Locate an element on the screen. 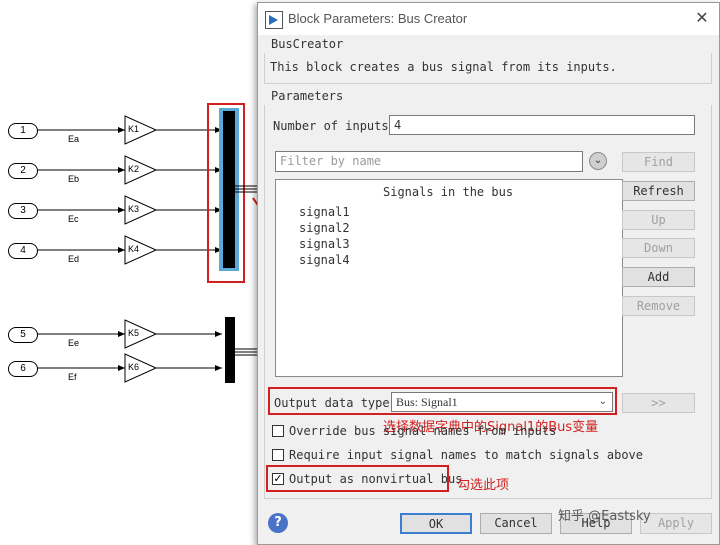  signal-item-3: signal3 is located at coordinates (324, 244).